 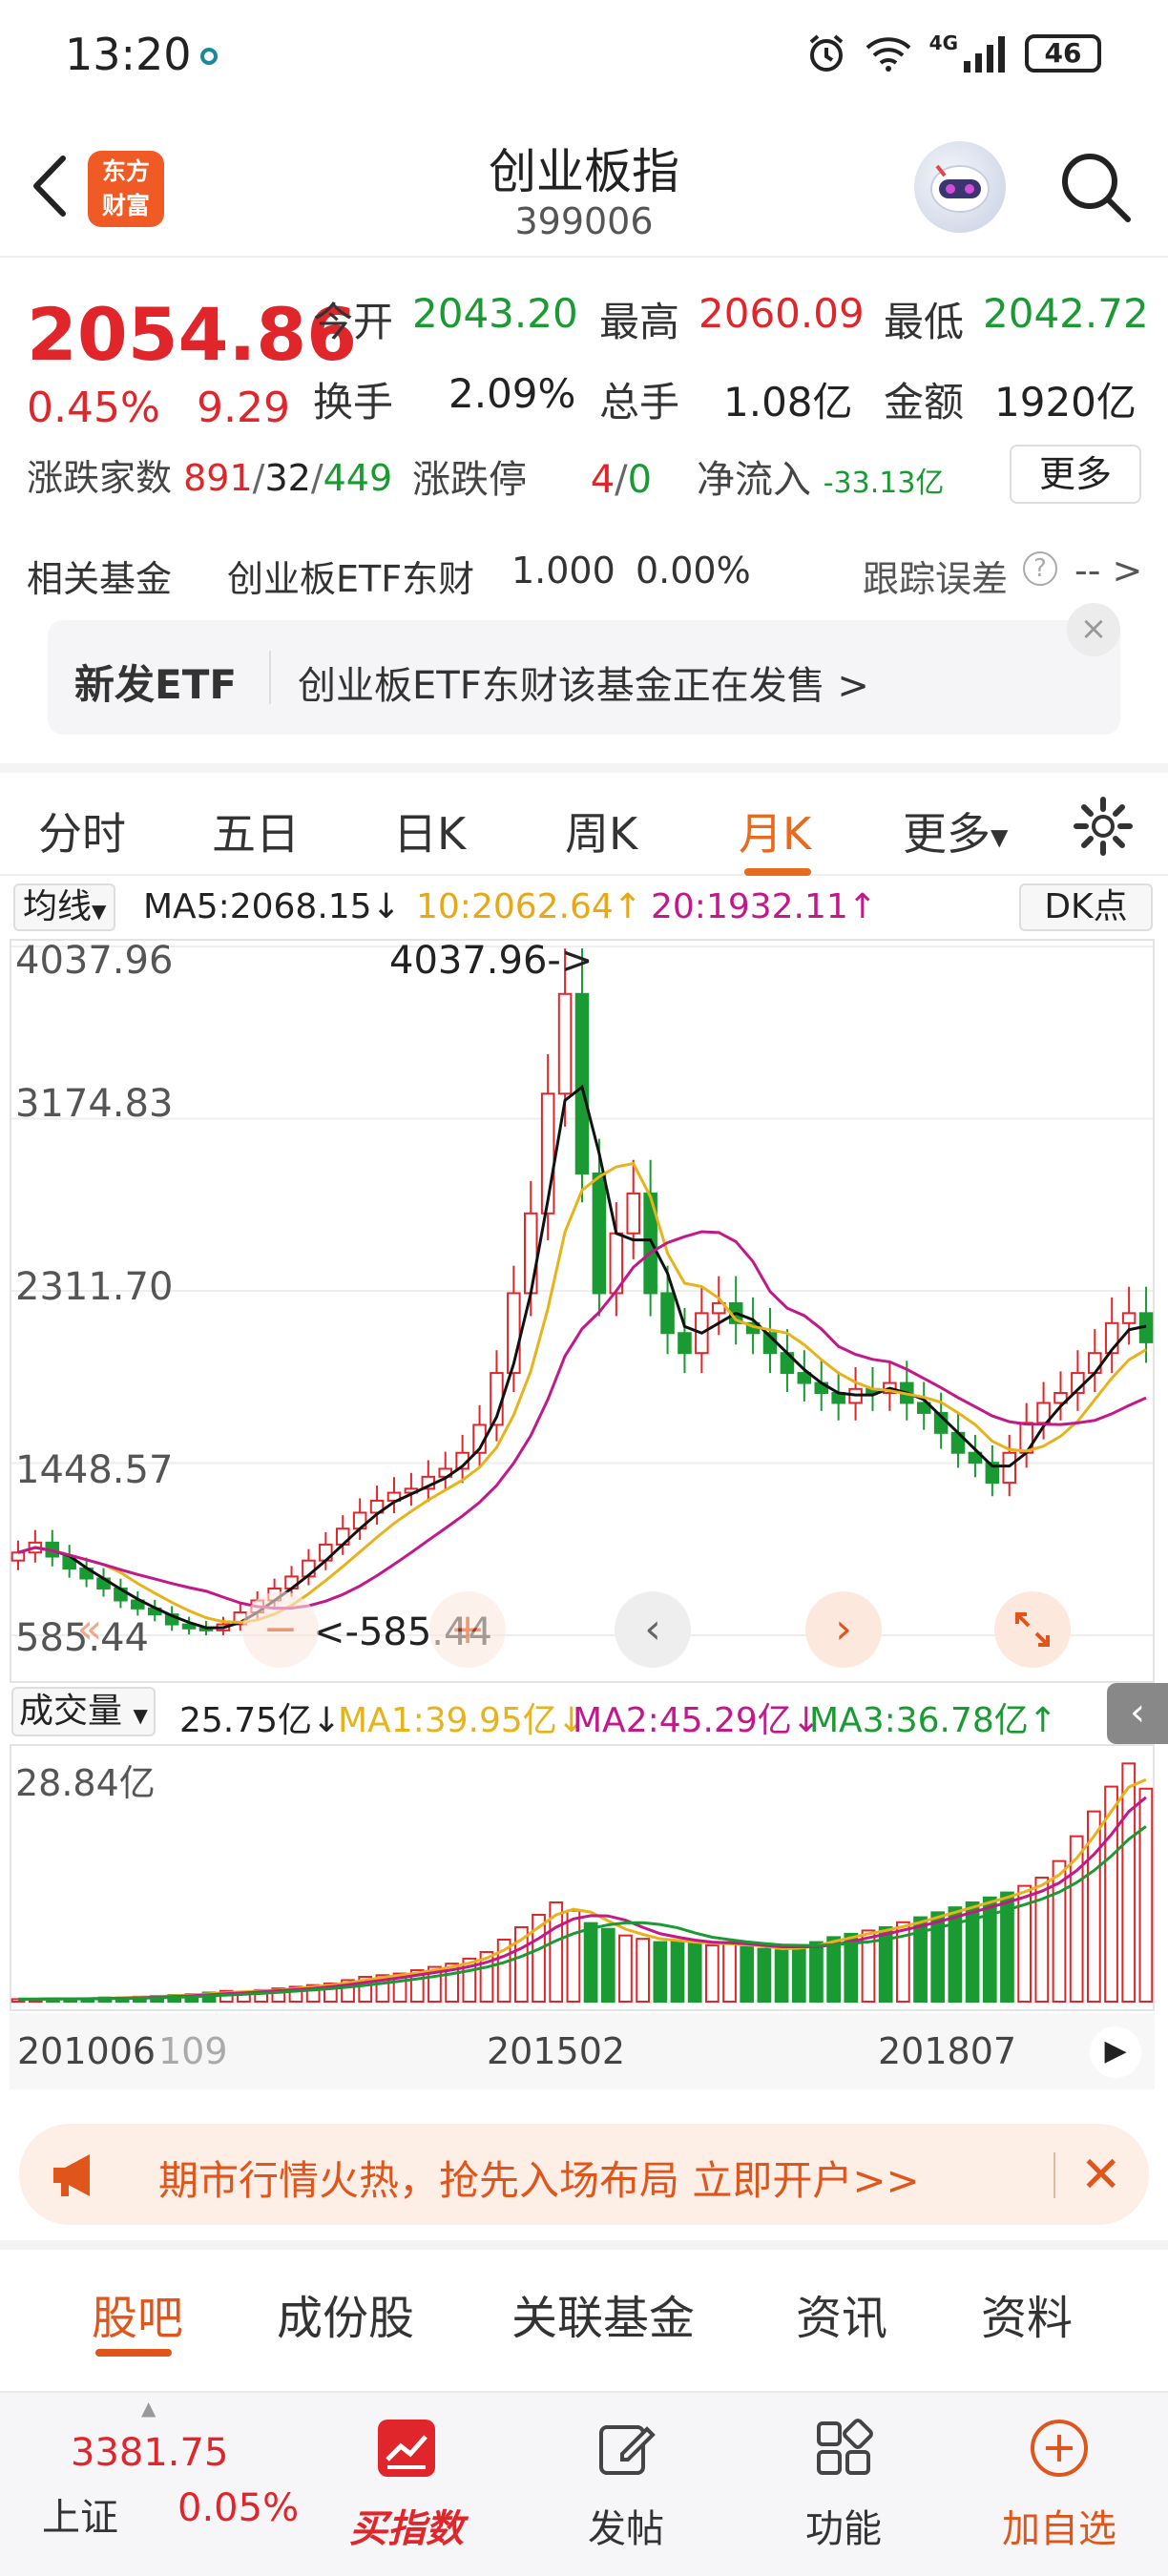 I want to click on high-label: 最高, so click(x=639, y=322).